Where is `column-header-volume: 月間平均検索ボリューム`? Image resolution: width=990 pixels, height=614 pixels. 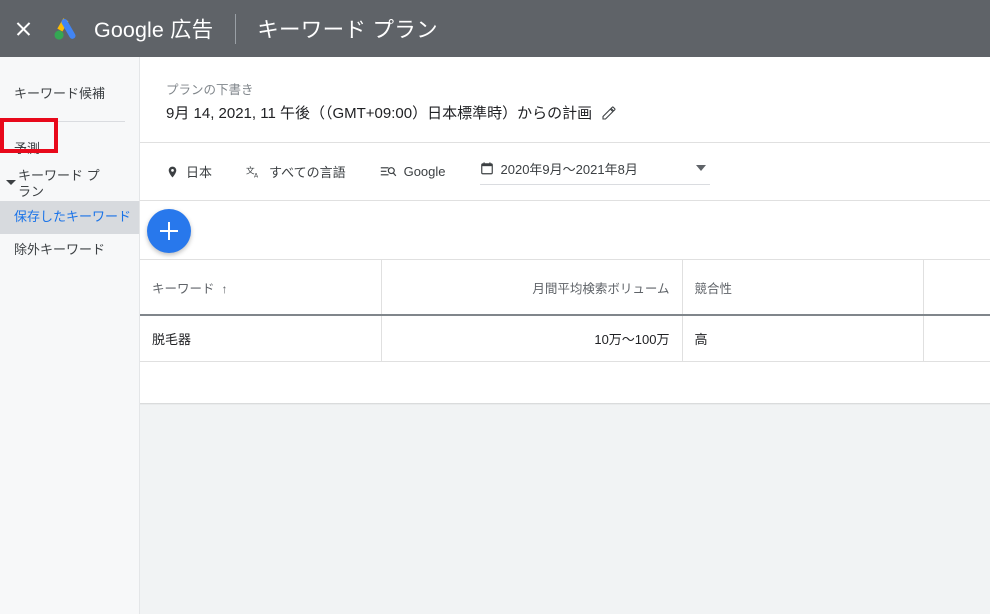 column-header-volume: 月間平均検索ボリューム is located at coordinates (532, 288).